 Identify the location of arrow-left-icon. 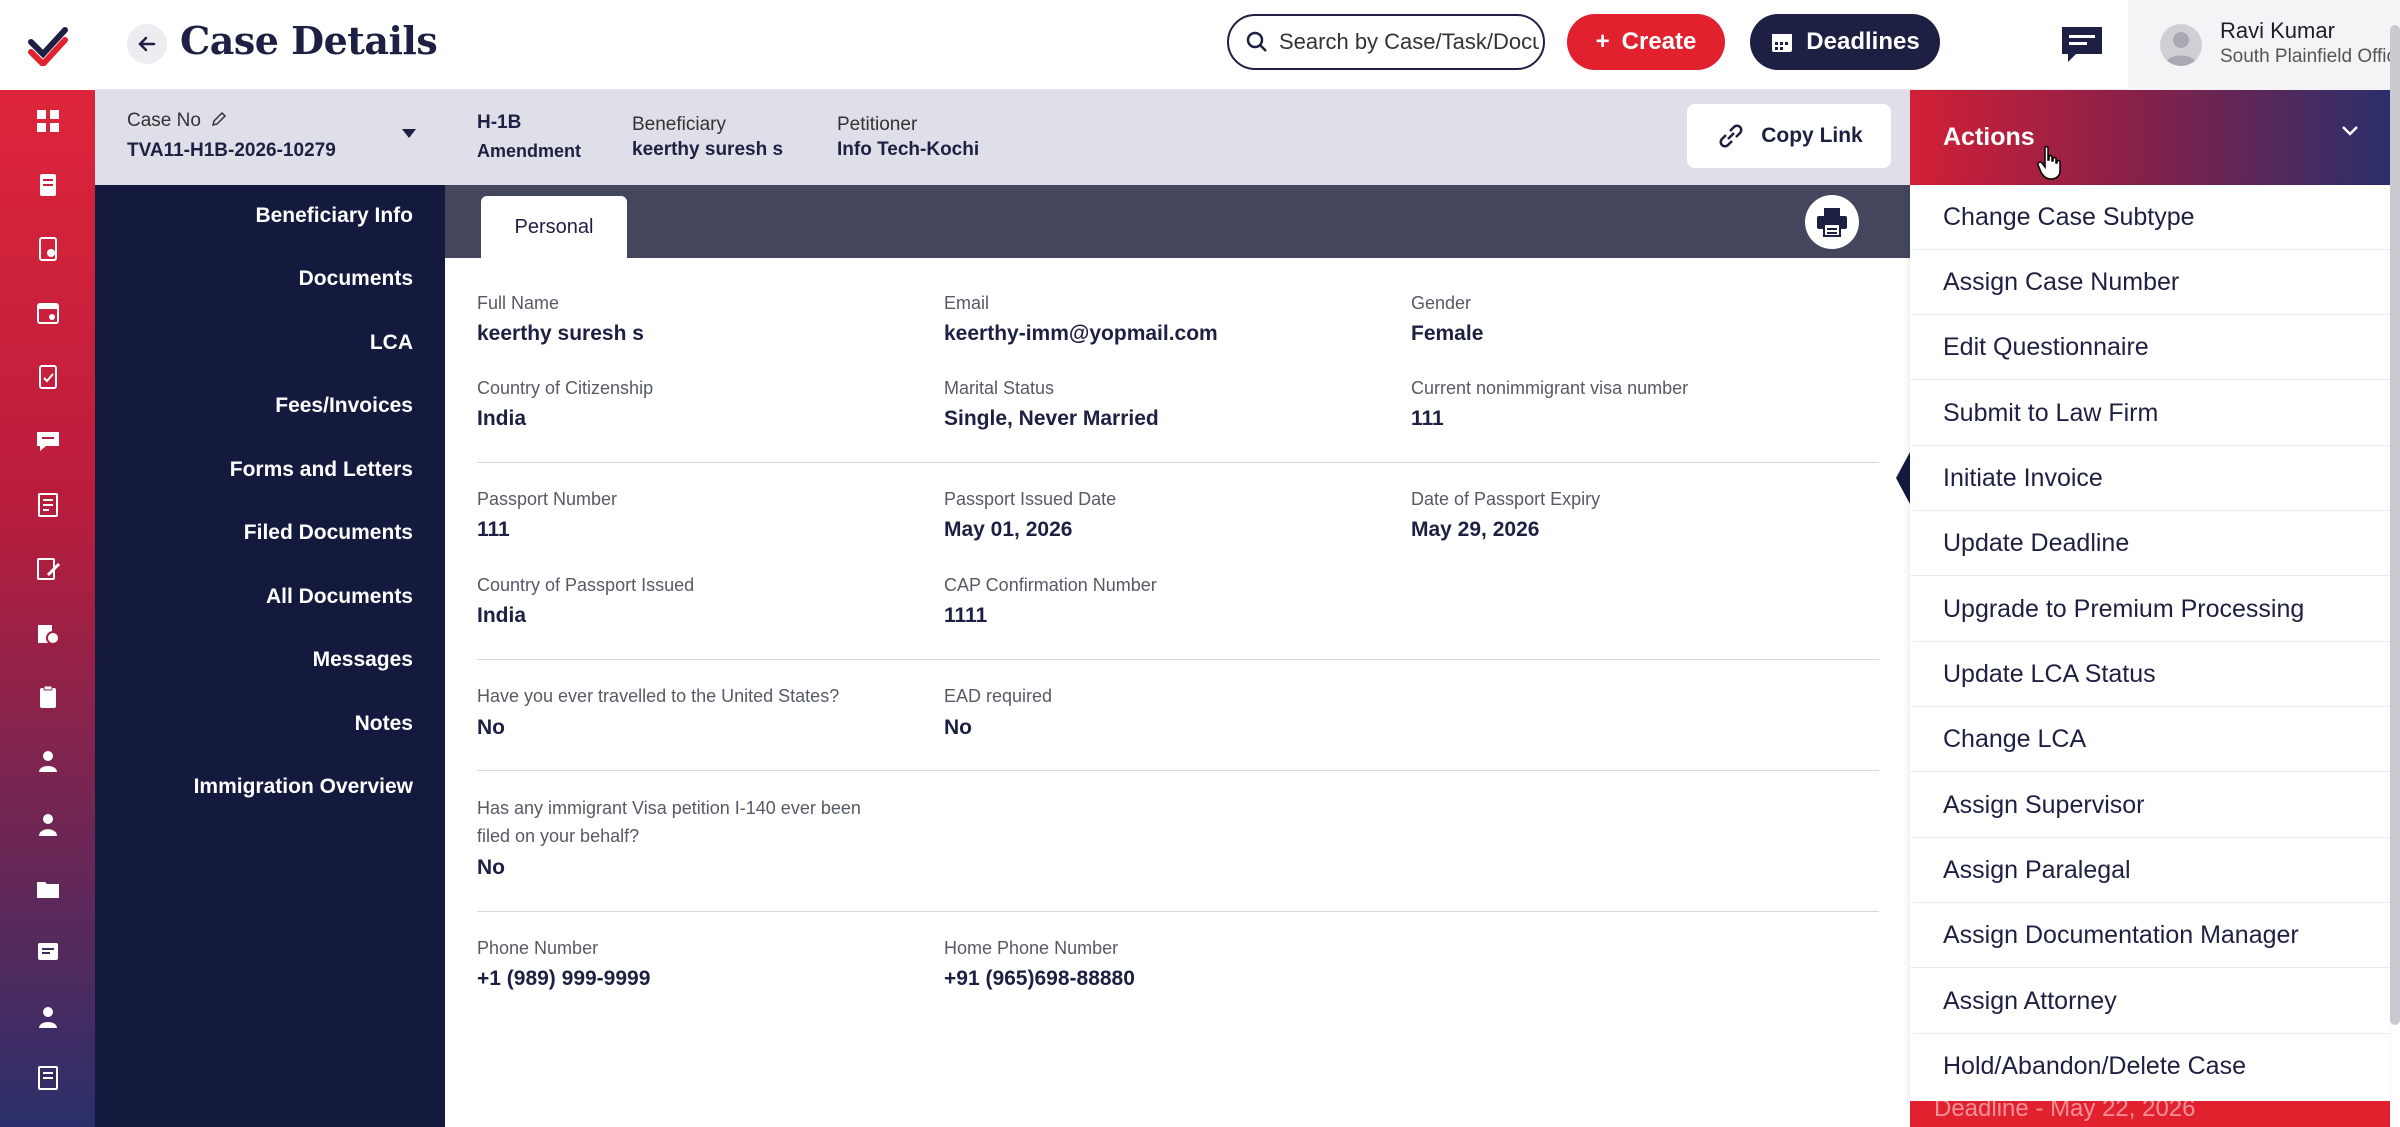
(147, 44).